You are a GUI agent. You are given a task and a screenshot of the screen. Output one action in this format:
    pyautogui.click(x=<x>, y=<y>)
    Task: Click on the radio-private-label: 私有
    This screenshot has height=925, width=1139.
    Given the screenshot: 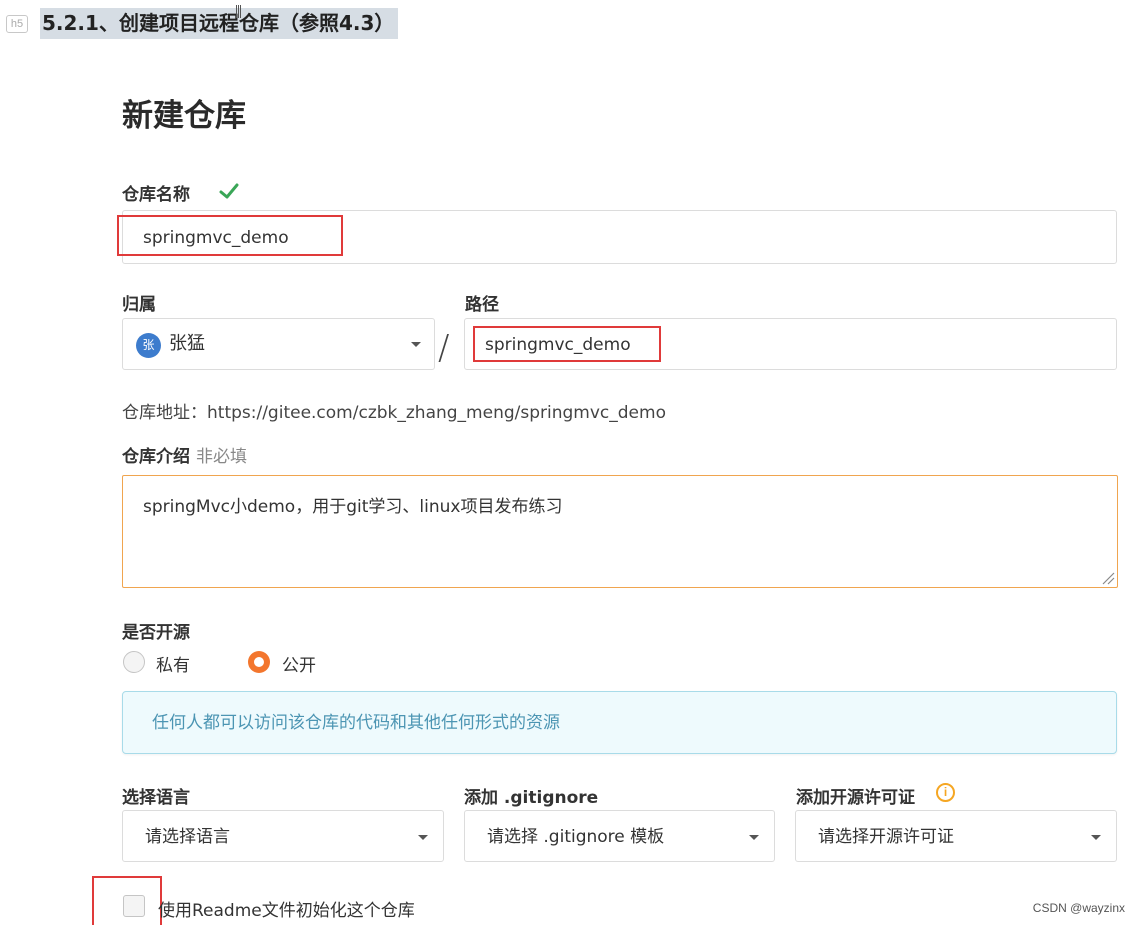 What is the action you would take?
    pyautogui.click(x=173, y=666)
    